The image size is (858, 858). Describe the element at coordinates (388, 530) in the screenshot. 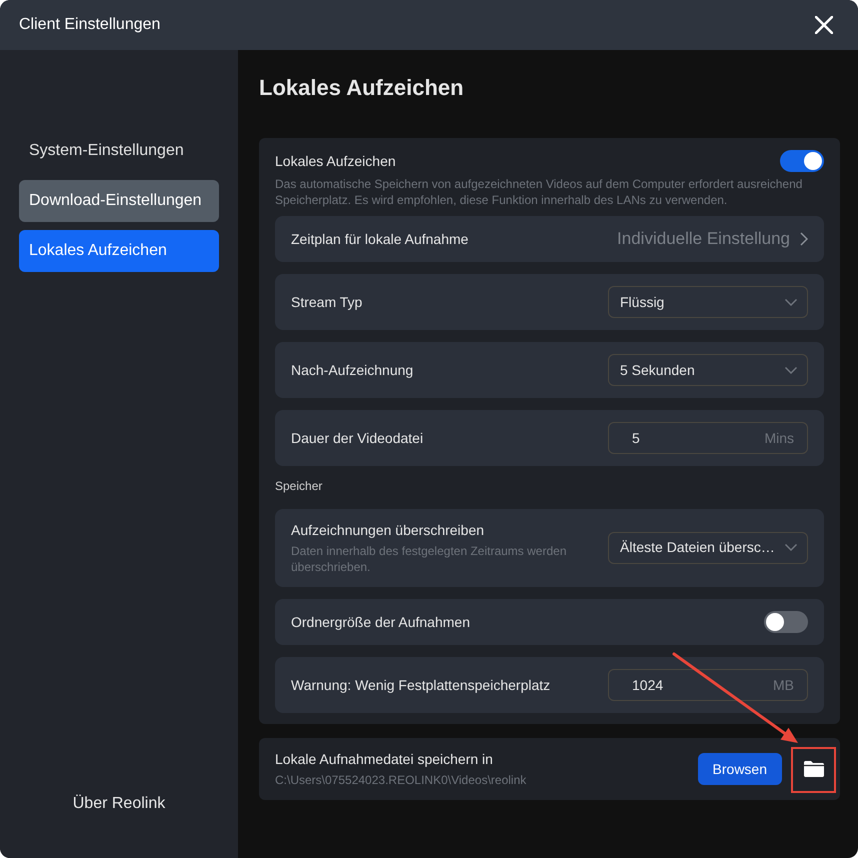

I see `setting-label: Aufzeichnungen überschreiben` at that location.